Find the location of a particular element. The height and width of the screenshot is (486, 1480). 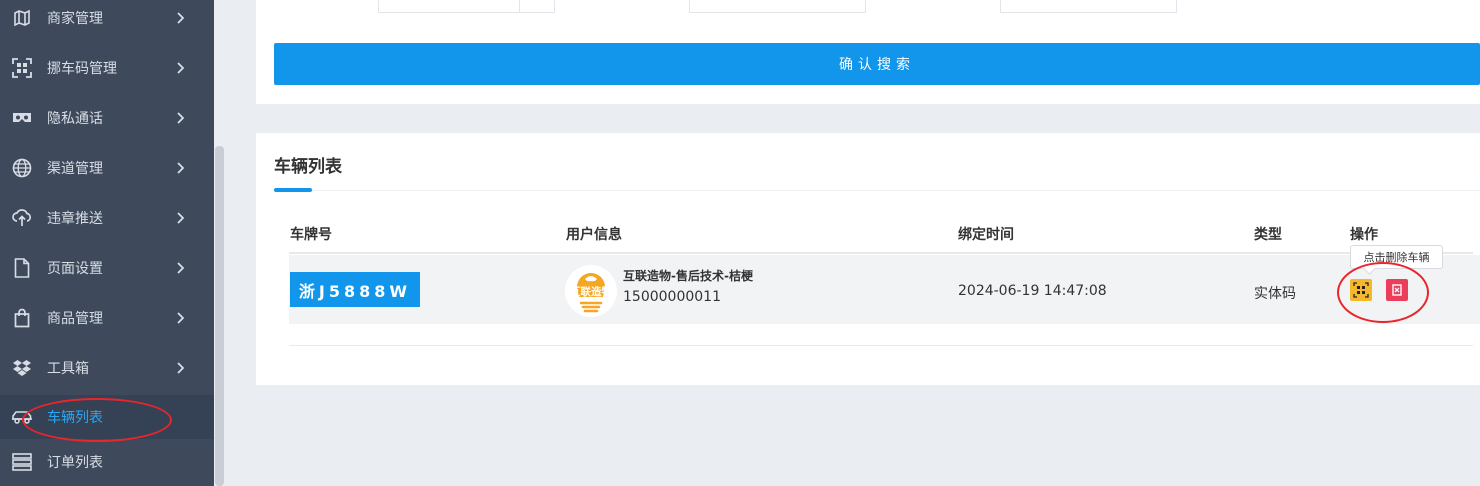

globe-icon is located at coordinates (22, 168).